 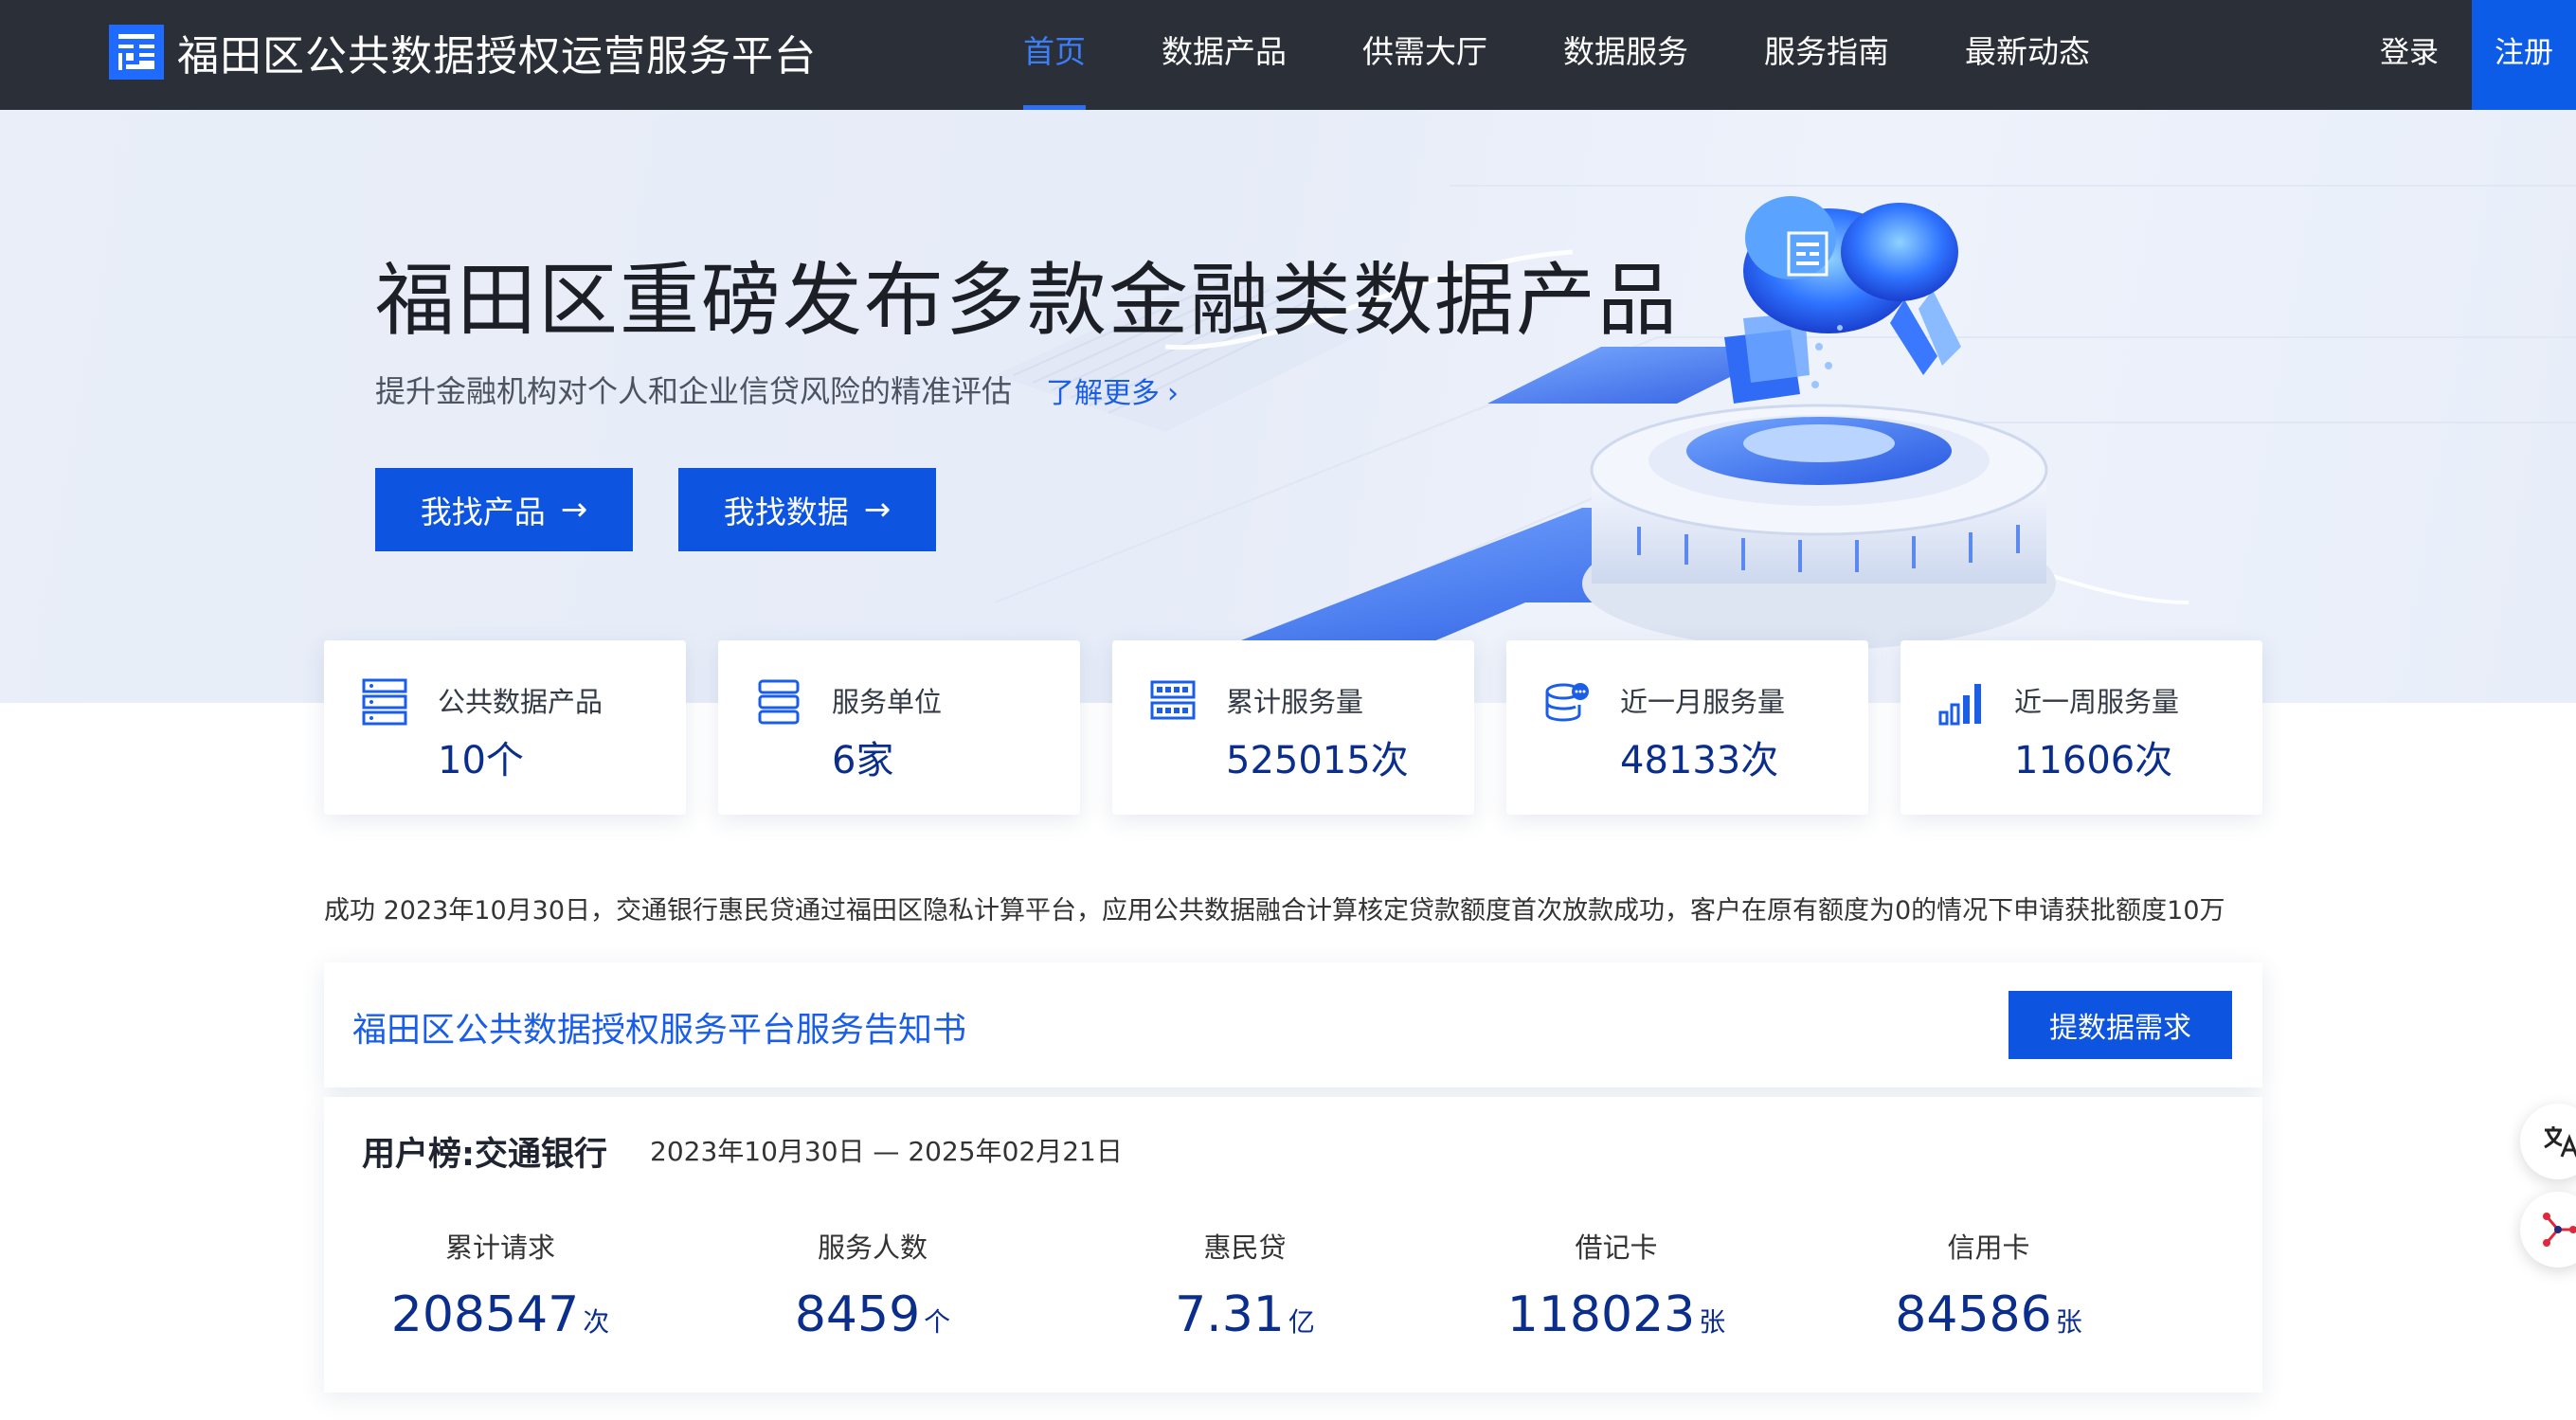 What do you see at coordinates (2560, 1142) in the screenshot?
I see `translate-icon` at bounding box center [2560, 1142].